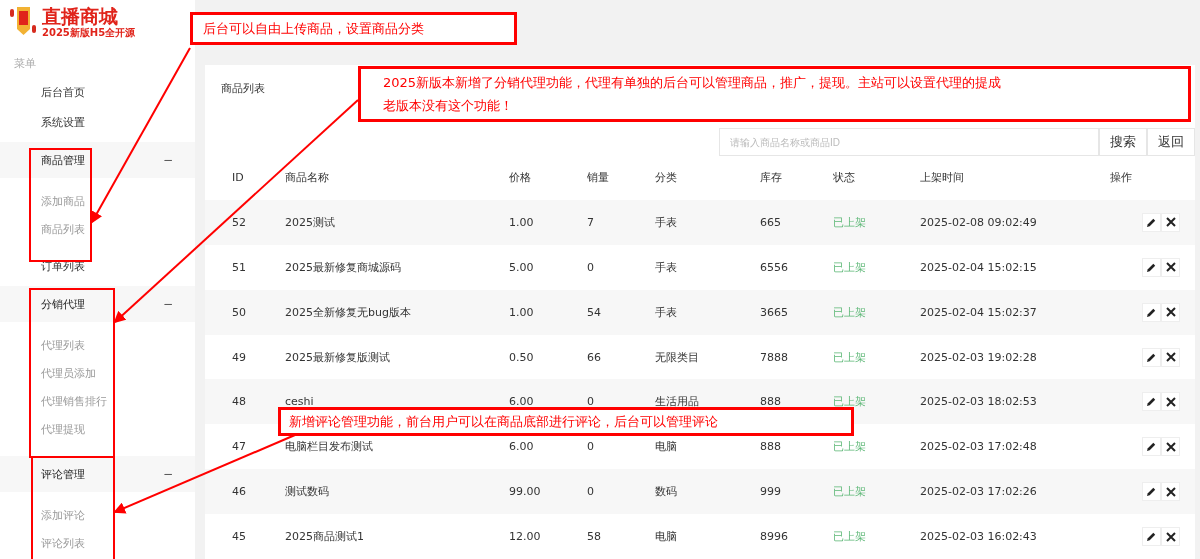 This screenshot has width=1200, height=559. What do you see at coordinates (677, 402) in the screenshot?
I see `table-cell-text: 生活用品` at bounding box center [677, 402].